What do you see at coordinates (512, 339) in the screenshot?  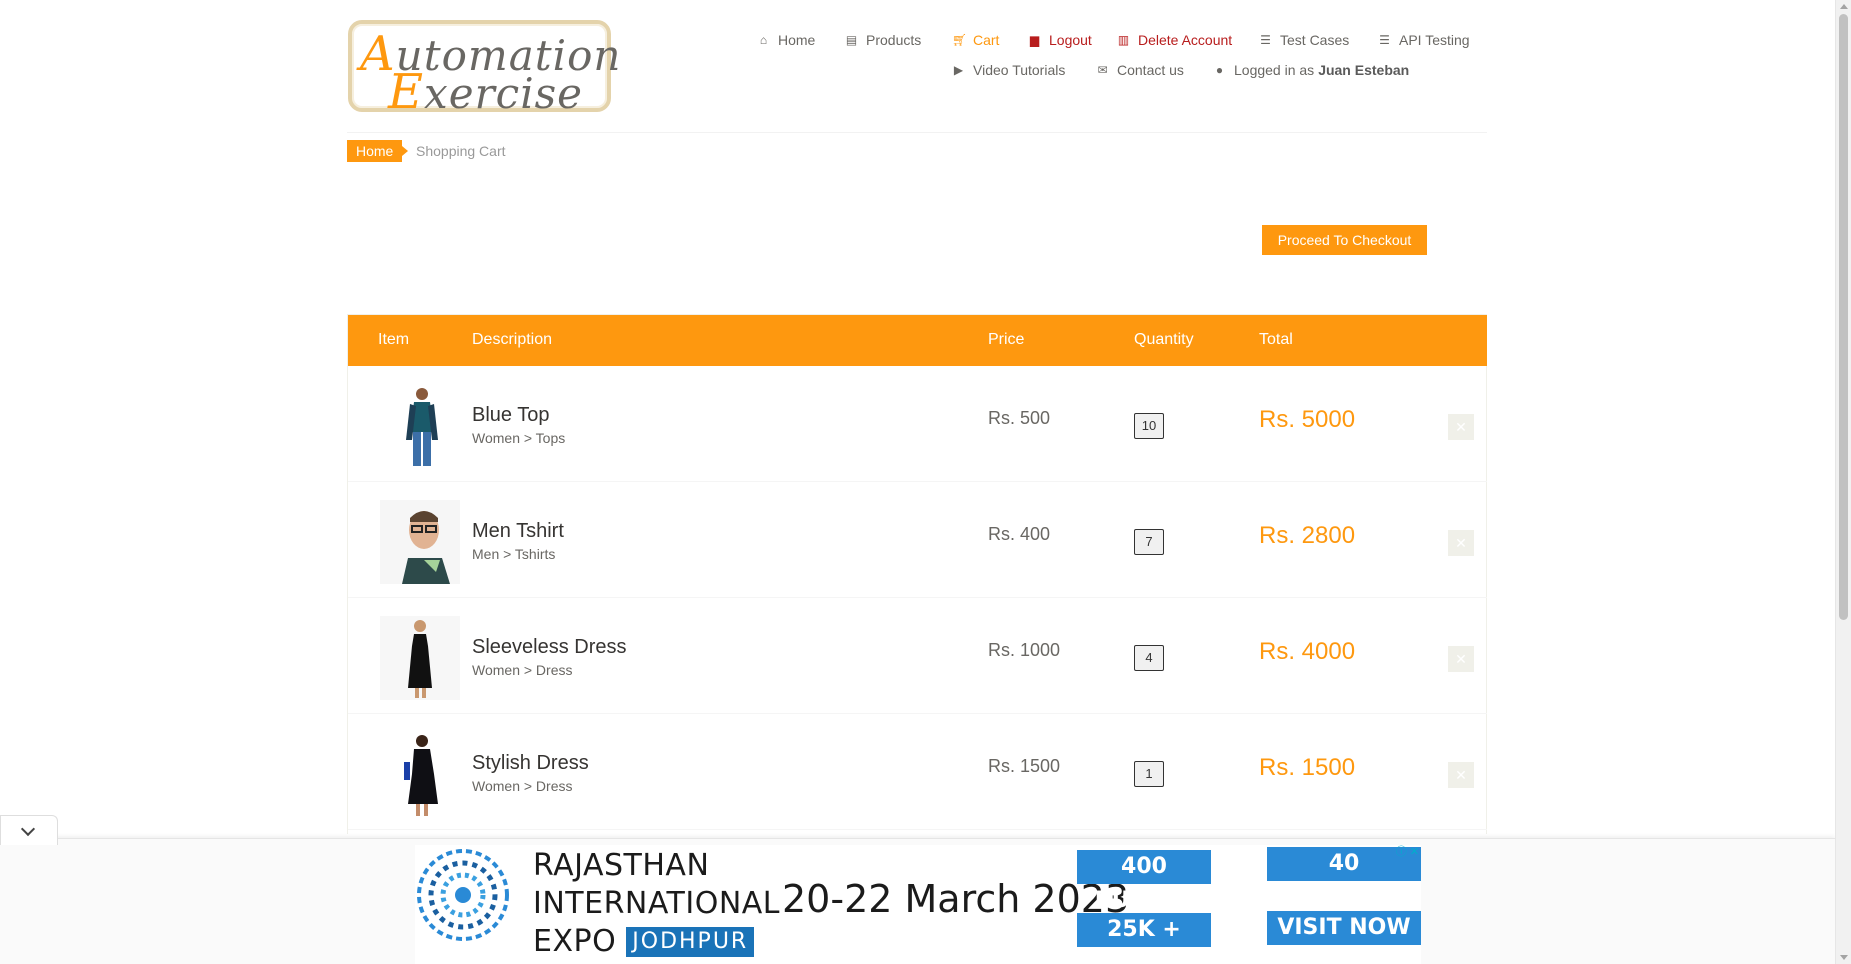 I see `header-description: Description` at bounding box center [512, 339].